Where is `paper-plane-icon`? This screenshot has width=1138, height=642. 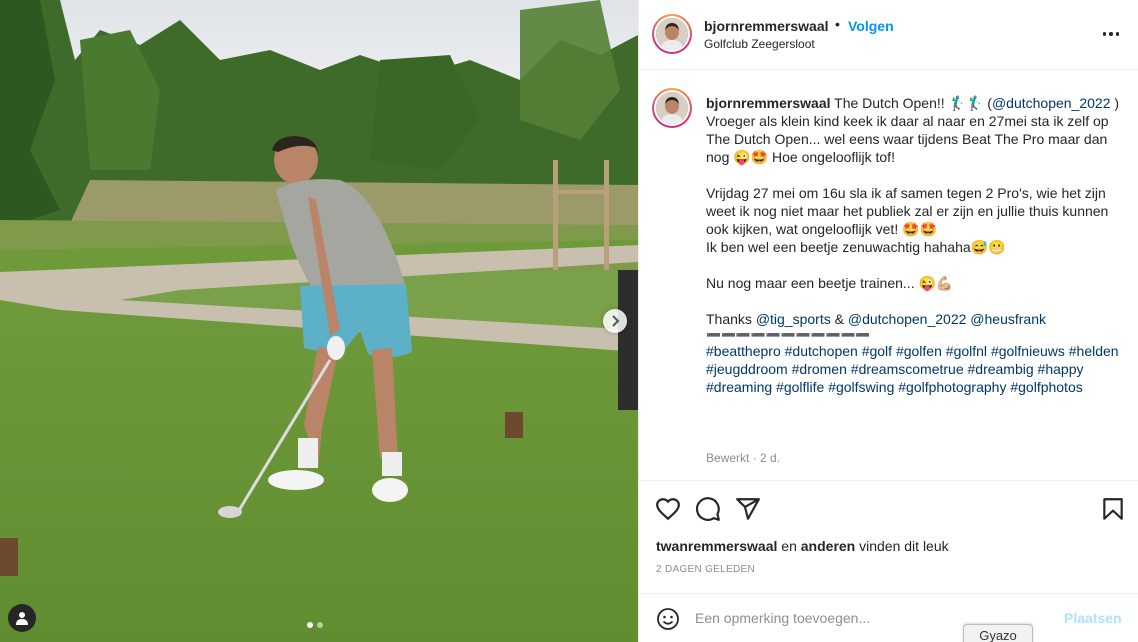 paper-plane-icon is located at coordinates (748, 509).